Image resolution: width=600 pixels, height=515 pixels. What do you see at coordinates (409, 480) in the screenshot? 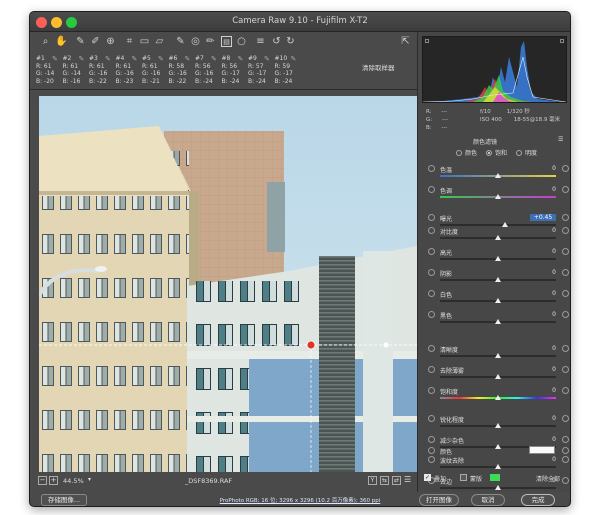
I see `menu-icon: ☰` at bounding box center [409, 480].